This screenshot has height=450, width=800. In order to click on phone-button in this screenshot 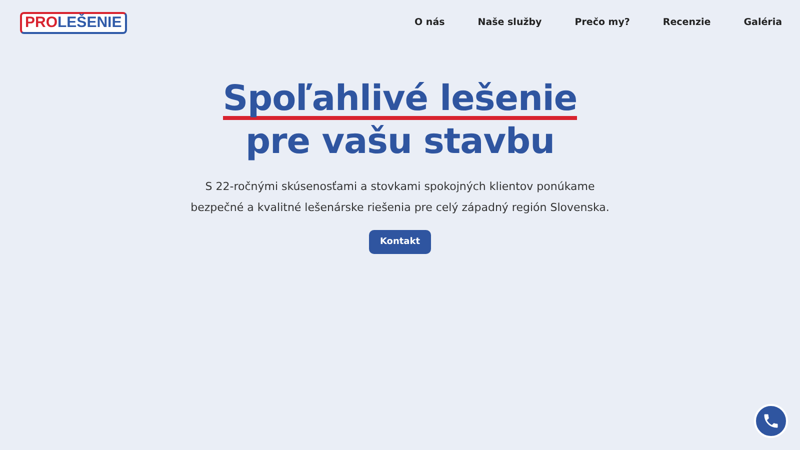, I will do `click(771, 421)`.